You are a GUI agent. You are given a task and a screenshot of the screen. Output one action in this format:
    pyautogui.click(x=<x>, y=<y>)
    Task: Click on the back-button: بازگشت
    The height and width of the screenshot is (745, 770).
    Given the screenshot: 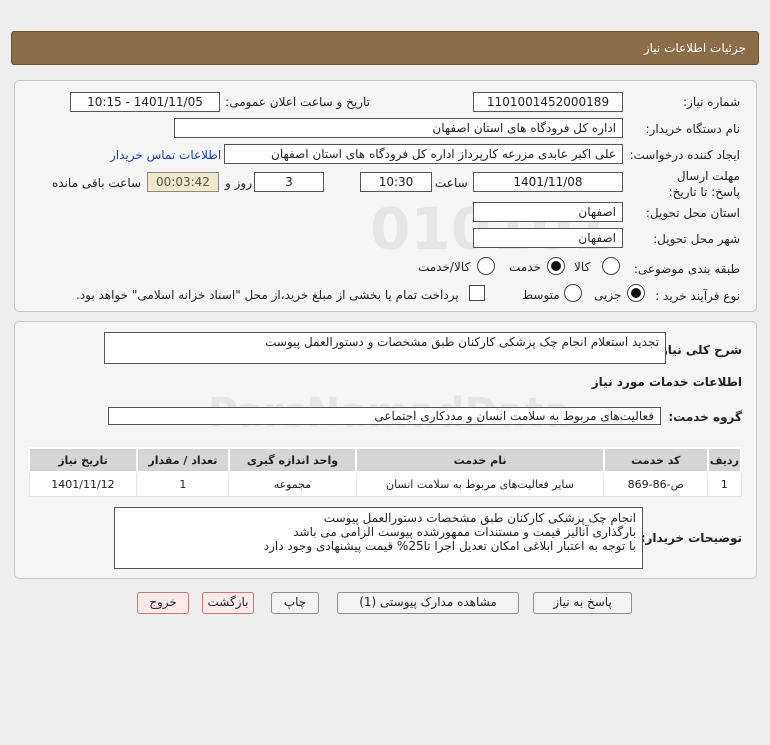 What is the action you would take?
    pyautogui.click(x=228, y=603)
    